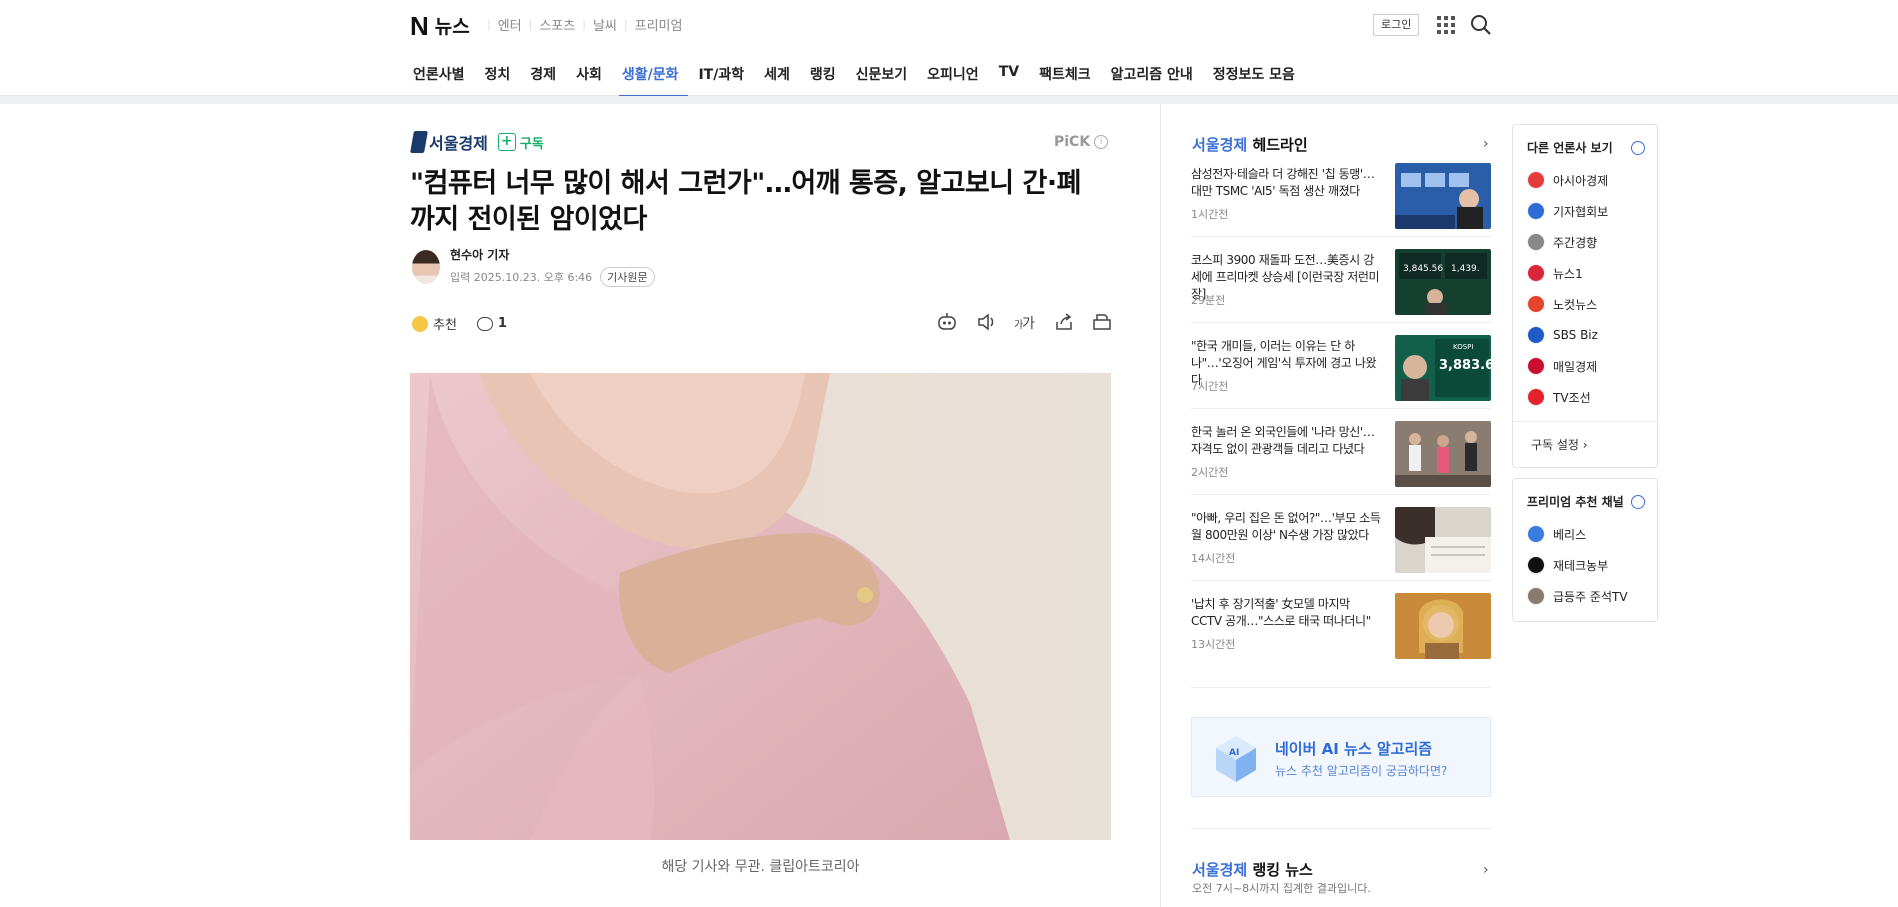 The width and height of the screenshot is (1898, 907). Describe the element at coordinates (1064, 322) in the screenshot. I see `share-icon` at that location.